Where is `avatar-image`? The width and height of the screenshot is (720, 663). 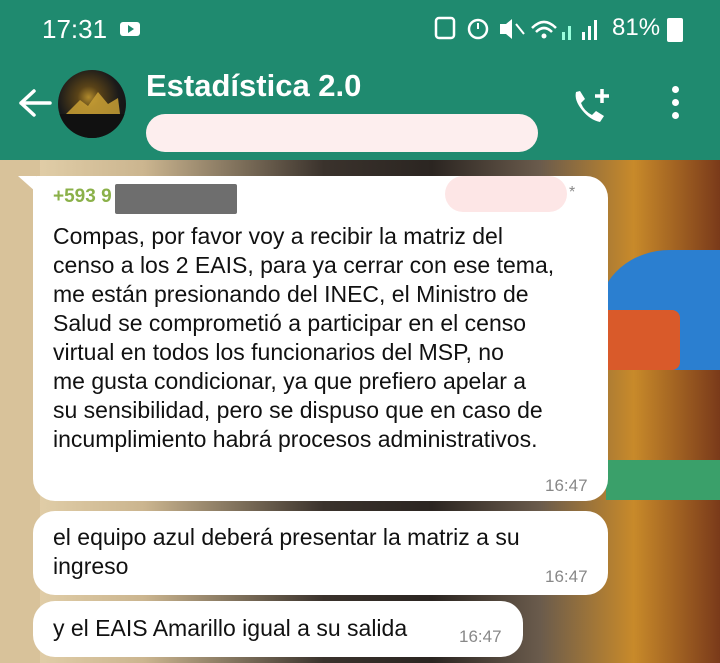 avatar-image is located at coordinates (92, 115).